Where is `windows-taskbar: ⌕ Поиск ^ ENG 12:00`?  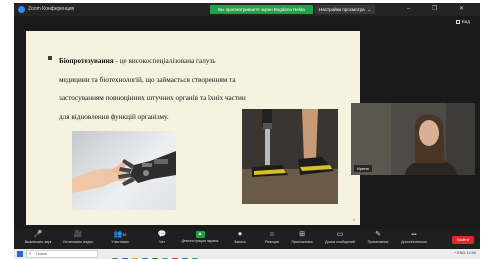
windows-taskbar: ⌕ Поиск ^ ENG 12:00 is located at coordinates (247, 254).